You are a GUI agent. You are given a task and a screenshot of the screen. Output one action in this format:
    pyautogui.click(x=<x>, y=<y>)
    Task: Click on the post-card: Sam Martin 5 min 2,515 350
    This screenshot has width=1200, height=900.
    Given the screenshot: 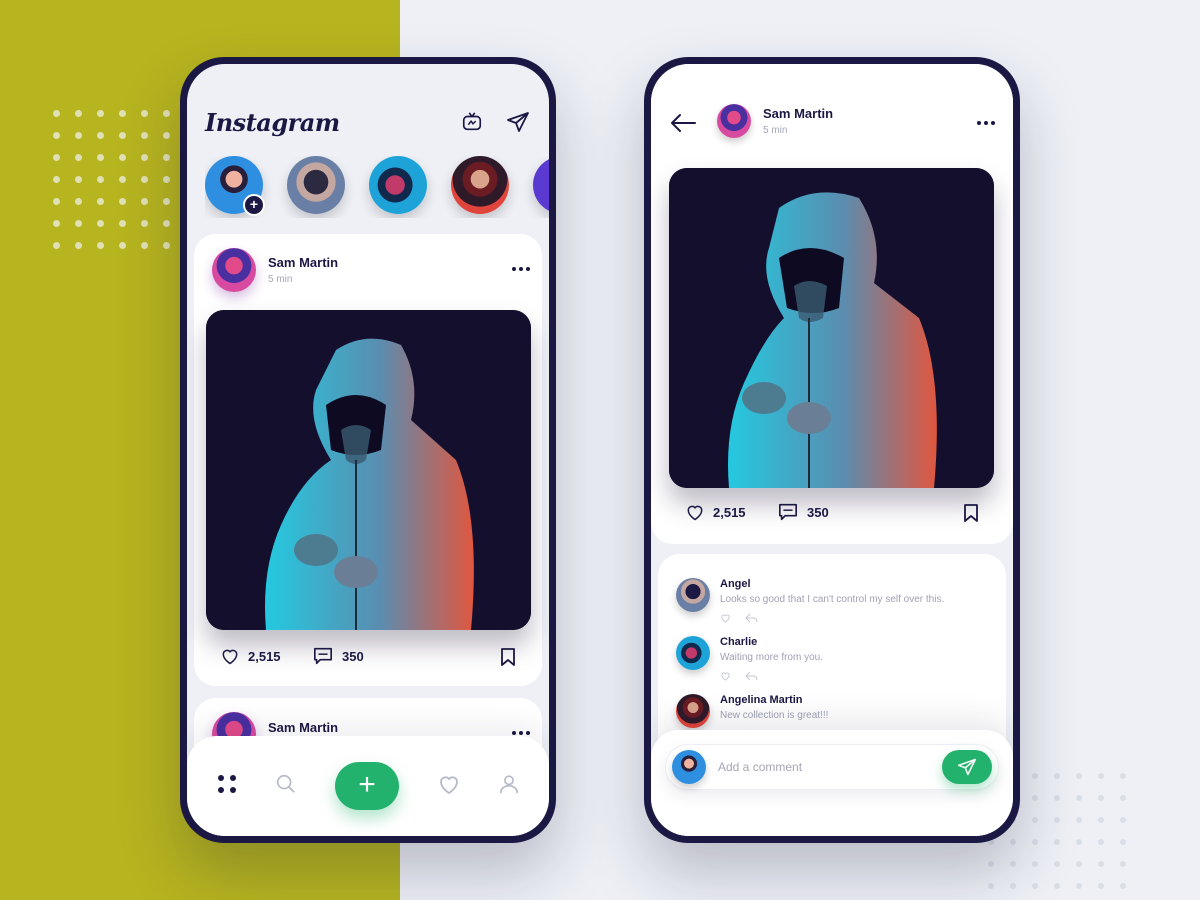 What is the action you would take?
    pyautogui.click(x=368, y=460)
    